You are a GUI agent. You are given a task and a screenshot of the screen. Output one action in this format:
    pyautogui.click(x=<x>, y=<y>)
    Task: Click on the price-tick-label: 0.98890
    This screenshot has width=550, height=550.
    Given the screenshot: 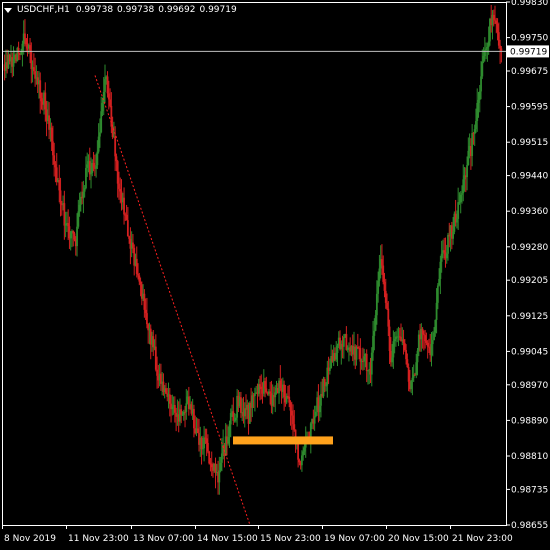 What is the action you would take?
    pyautogui.click(x=529, y=421)
    